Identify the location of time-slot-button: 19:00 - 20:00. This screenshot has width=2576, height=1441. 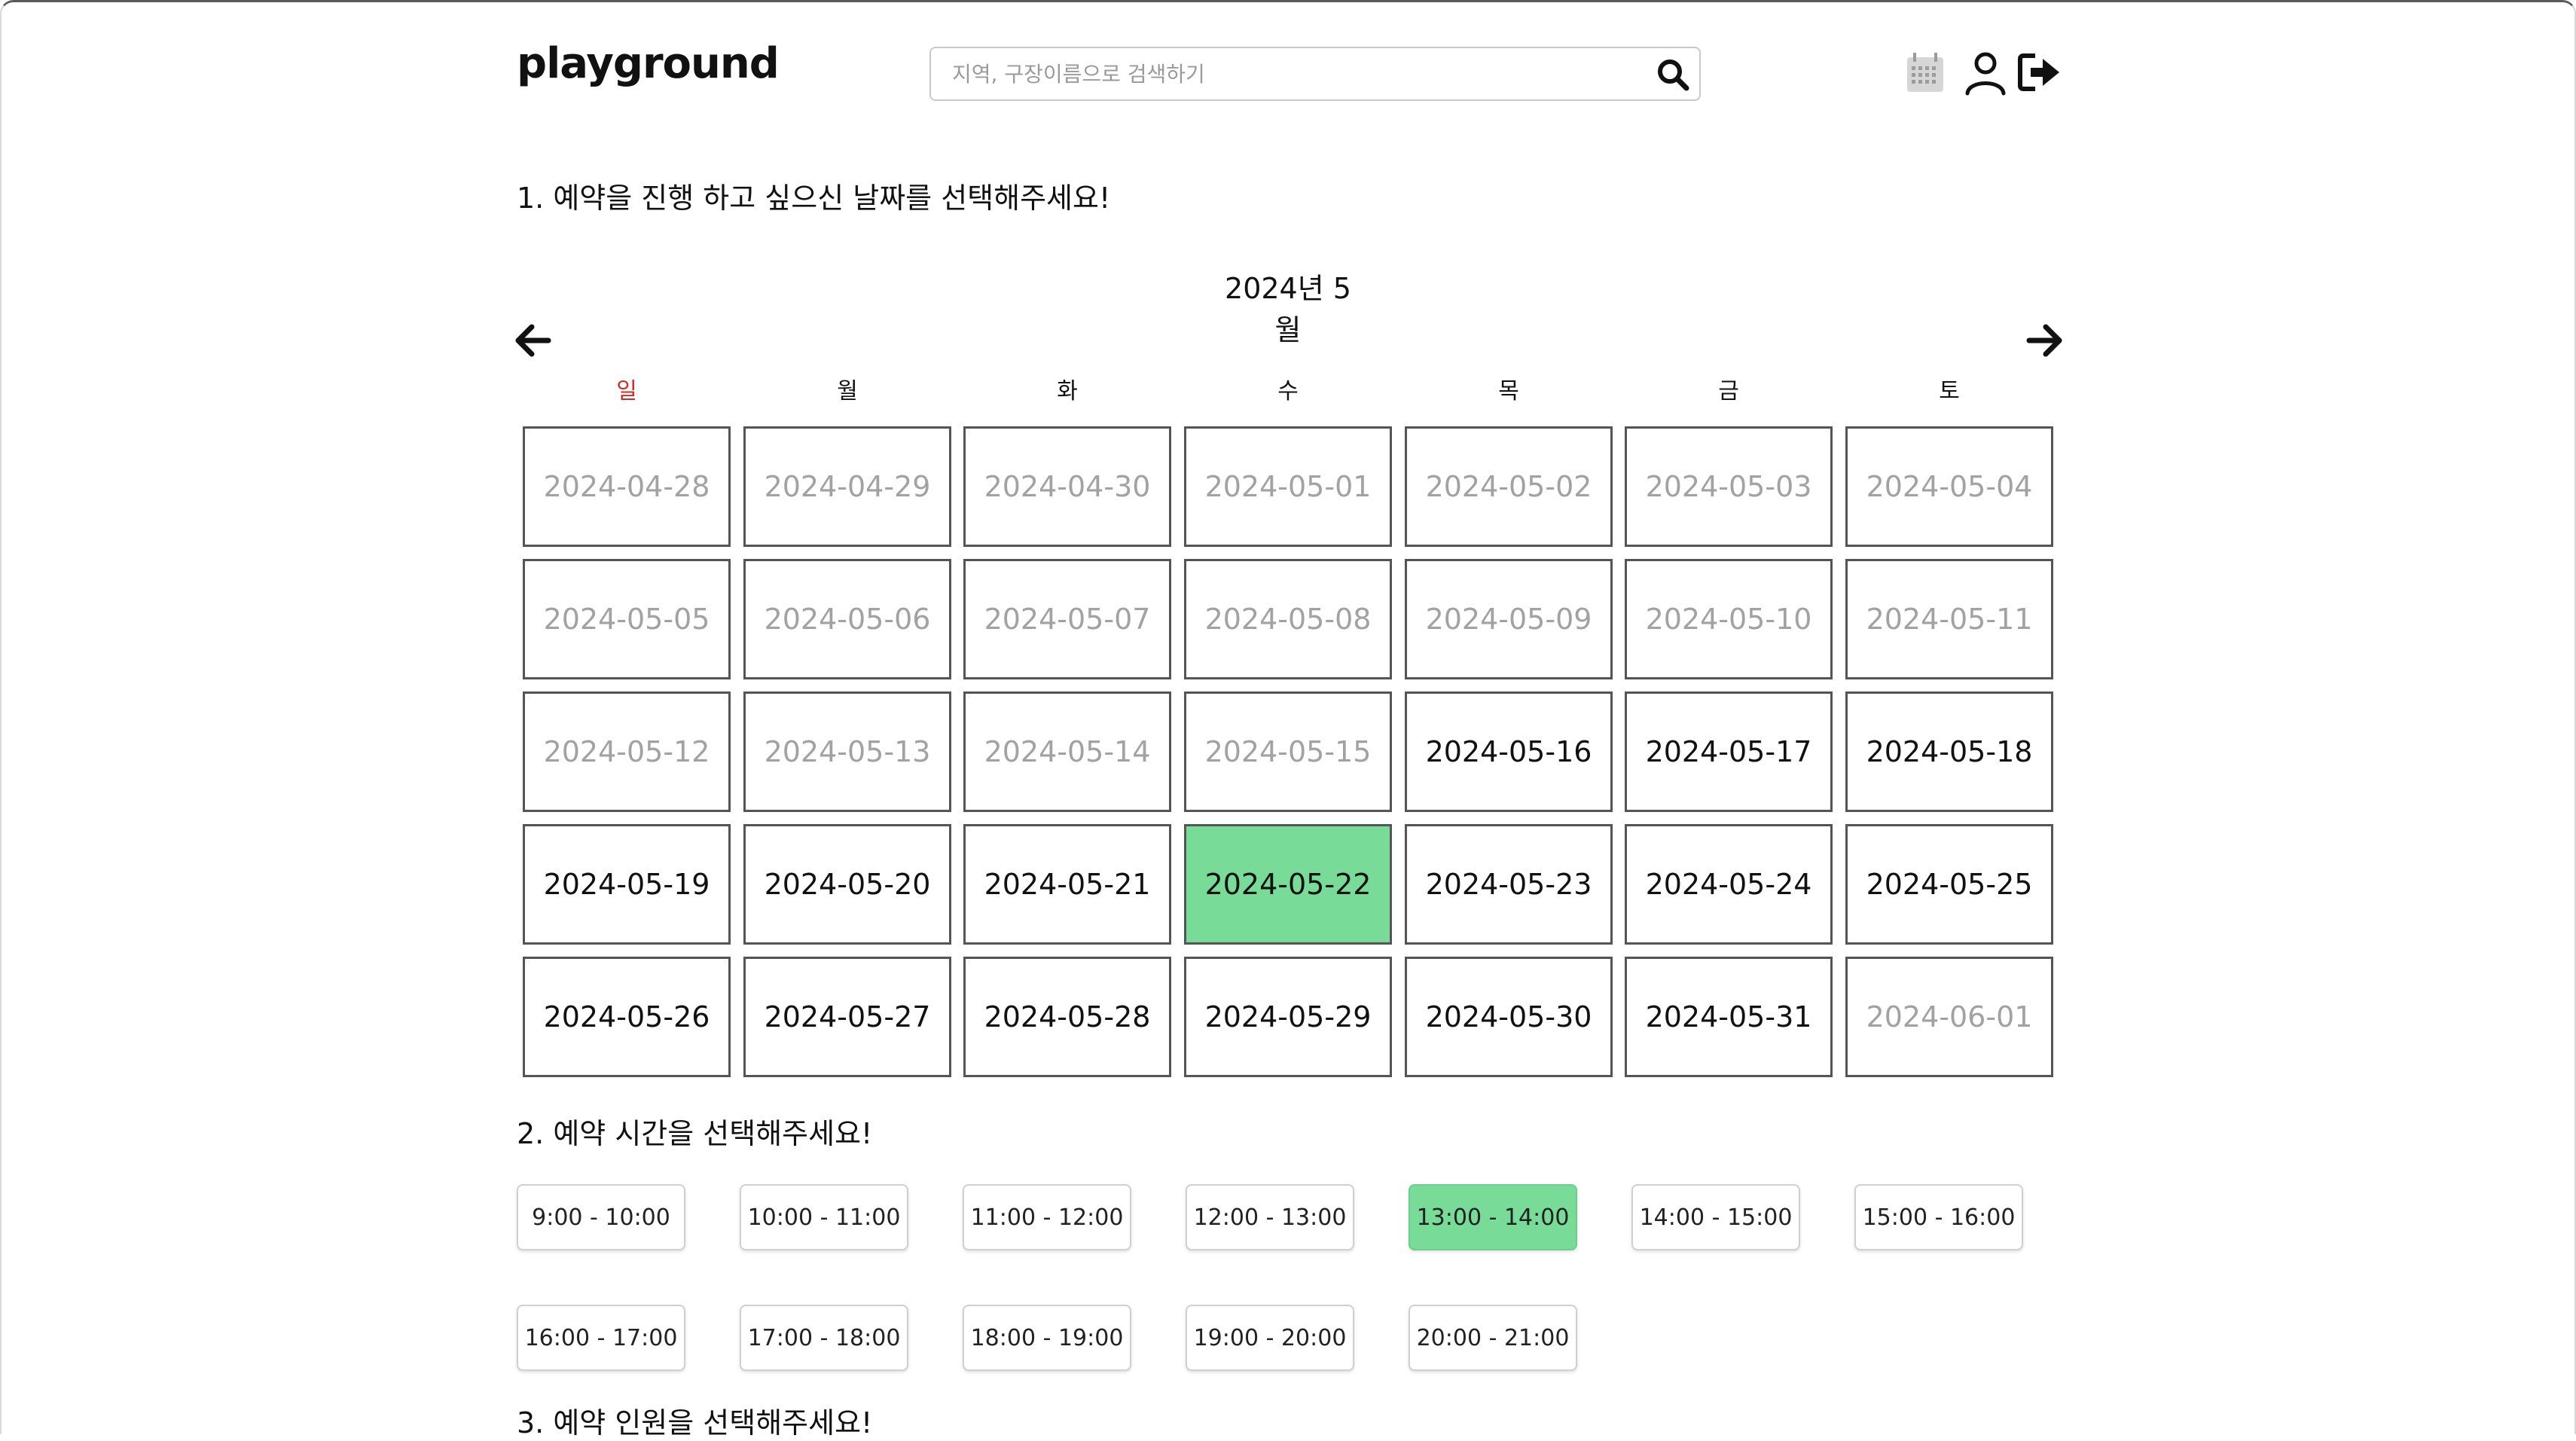
(1270, 1338).